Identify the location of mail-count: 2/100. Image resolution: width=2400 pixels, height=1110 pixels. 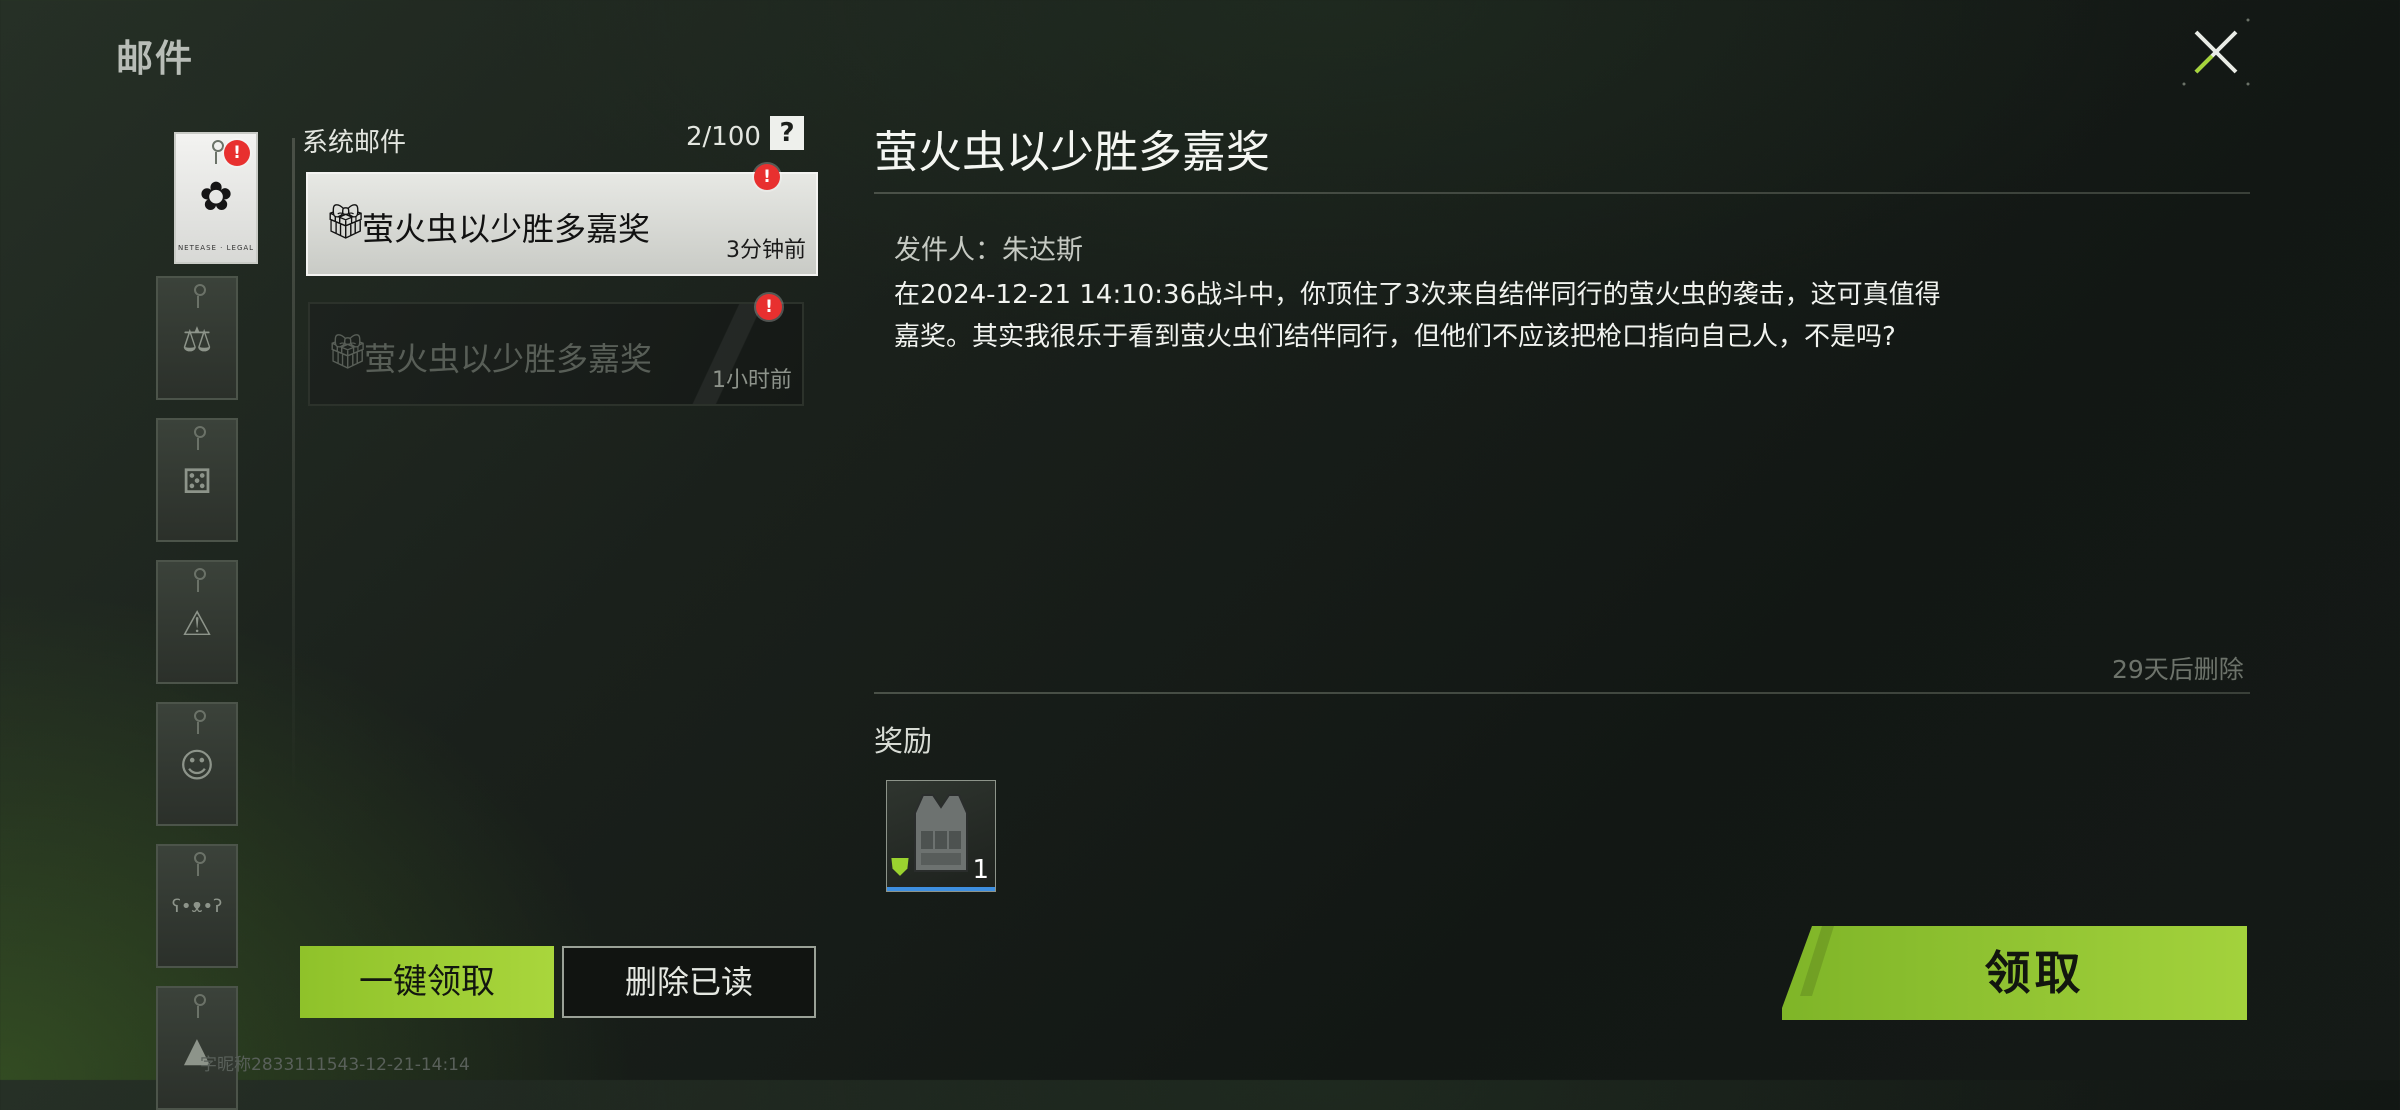
(723, 137).